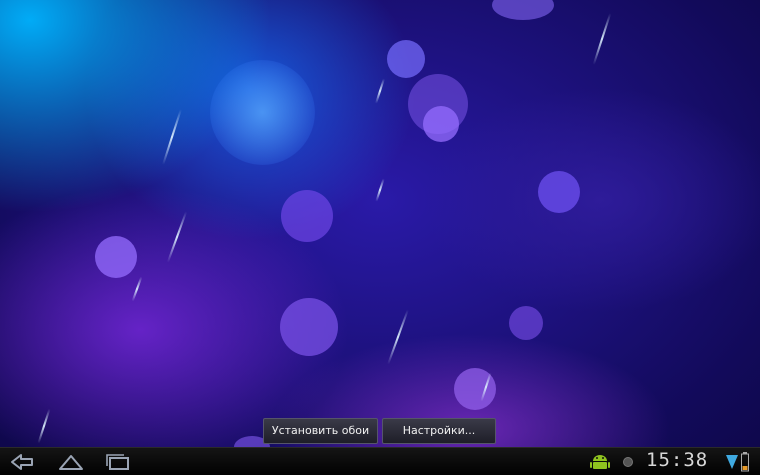 This screenshot has height=475, width=760. What do you see at coordinates (600, 462) in the screenshot?
I see `android-notification-icon` at bounding box center [600, 462].